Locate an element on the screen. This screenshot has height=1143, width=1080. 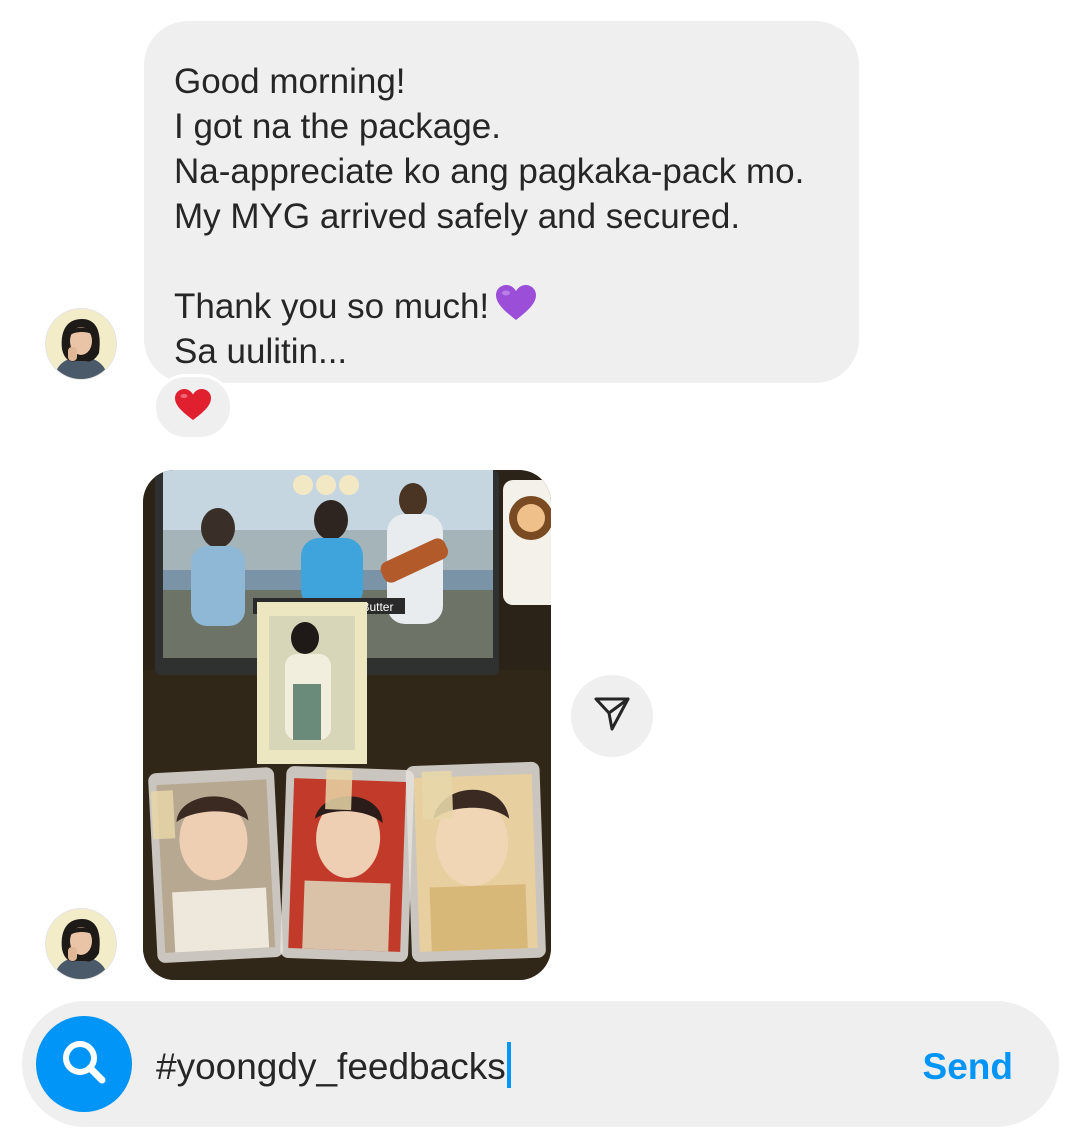
message-line-3: Na-appreciate ko ang pagkaka-pack mo. is located at coordinates (489, 171).